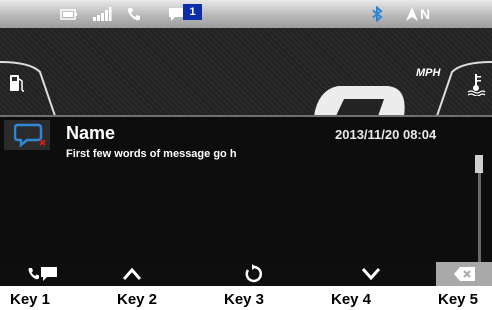  Describe the element at coordinates (102, 14) in the screenshot. I see `signal-bars-icon` at that location.